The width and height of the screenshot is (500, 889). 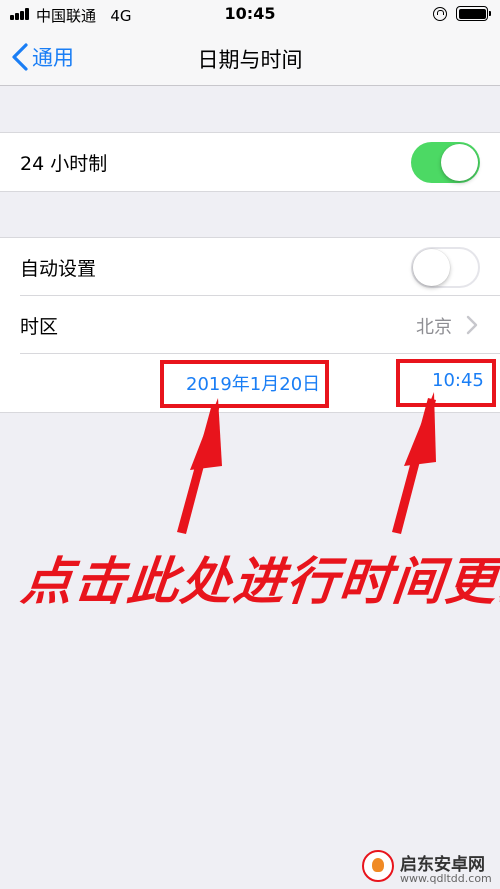 What do you see at coordinates (430, 869) in the screenshot?
I see `site-watermark: 启东安卓网 www.qdltdd.com` at bounding box center [430, 869].